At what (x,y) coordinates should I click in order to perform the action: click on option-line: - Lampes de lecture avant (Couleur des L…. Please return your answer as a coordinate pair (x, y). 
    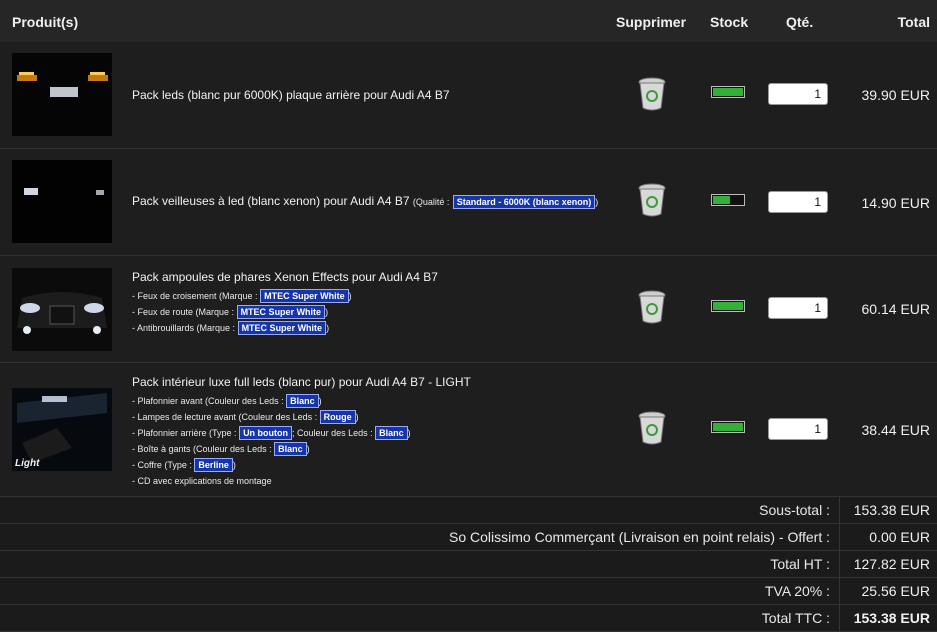
    Looking at the image, I should click on (245, 417).